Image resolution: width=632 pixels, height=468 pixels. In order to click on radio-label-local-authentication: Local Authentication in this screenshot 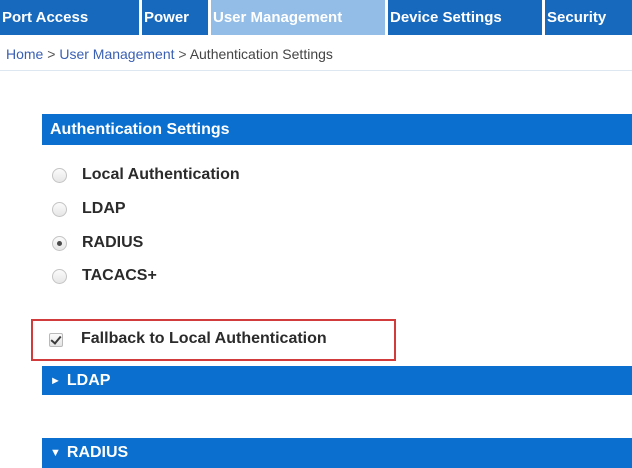, I will do `click(161, 174)`.